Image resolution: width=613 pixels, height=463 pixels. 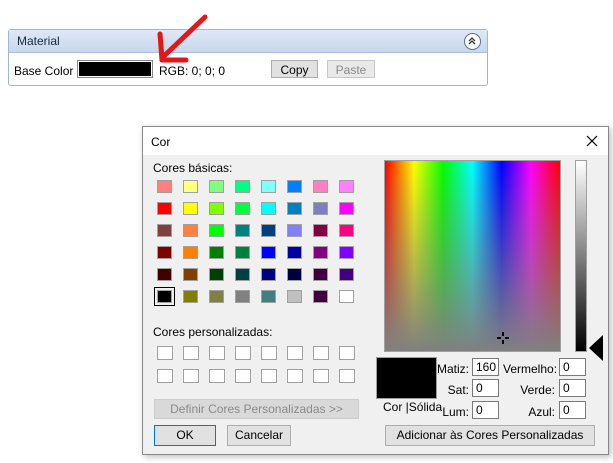 I want to click on luminance-slider, so click(x=581, y=256).